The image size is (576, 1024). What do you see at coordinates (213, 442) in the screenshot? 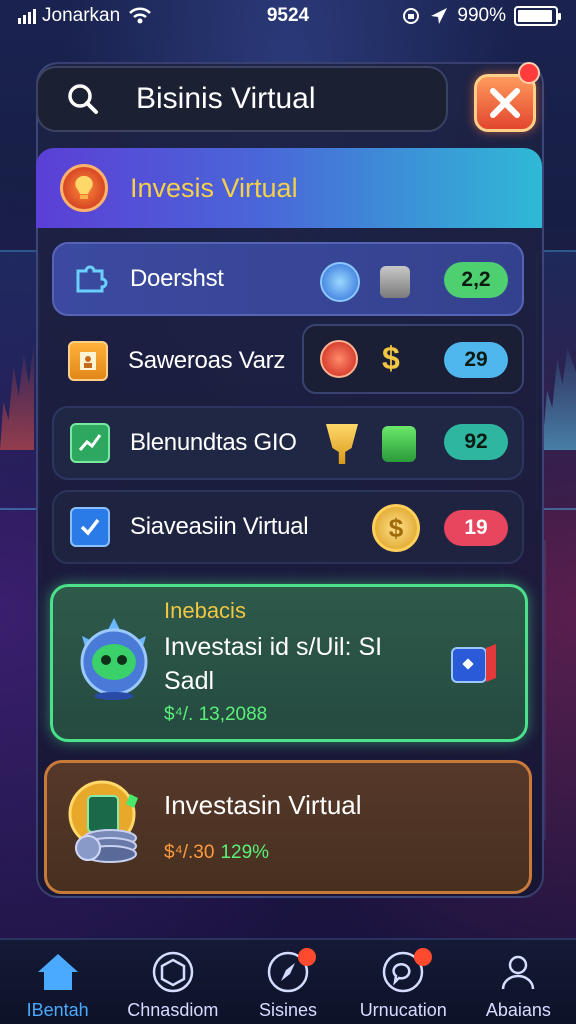
I see `list-item-label: Blenundtas GIO` at bounding box center [213, 442].